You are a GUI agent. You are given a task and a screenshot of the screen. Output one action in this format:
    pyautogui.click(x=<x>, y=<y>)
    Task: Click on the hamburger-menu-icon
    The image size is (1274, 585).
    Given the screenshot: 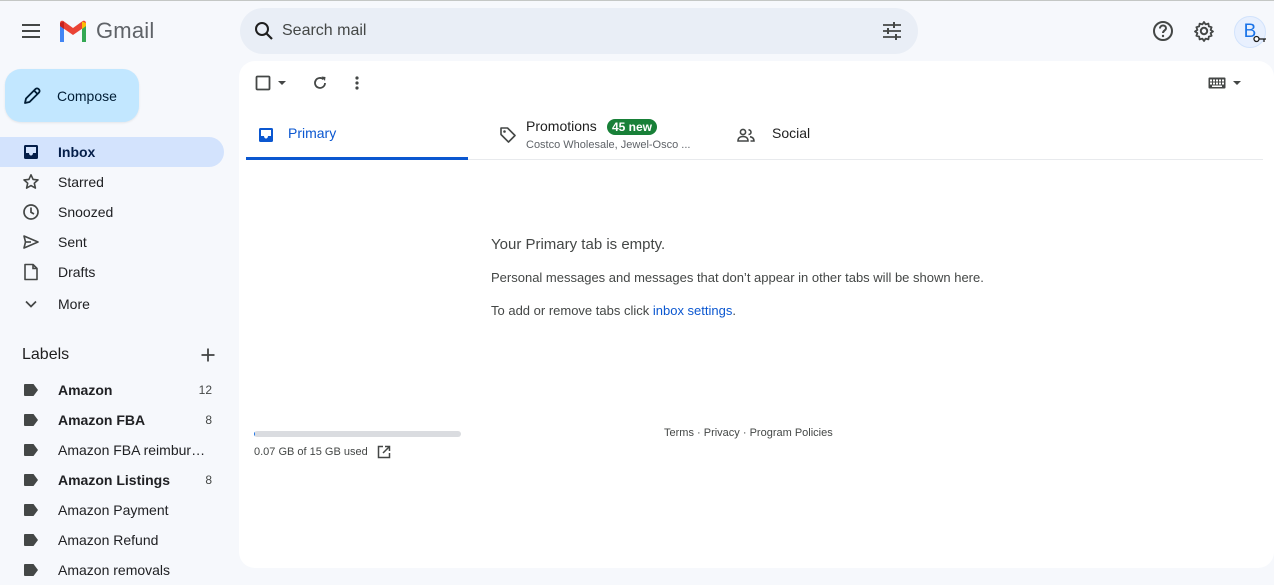 What is the action you would take?
    pyautogui.click(x=31, y=31)
    